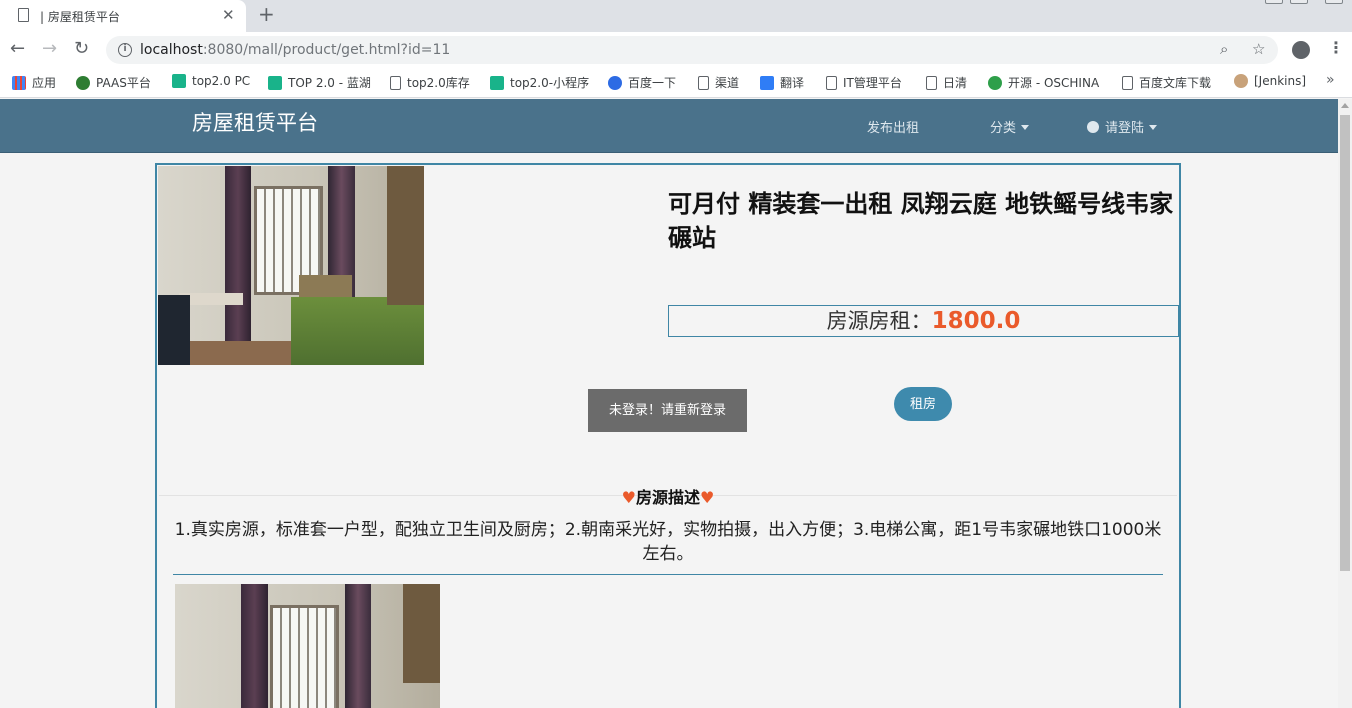 The height and width of the screenshot is (708, 1352). I want to click on price-value: 1800.0, so click(976, 321).